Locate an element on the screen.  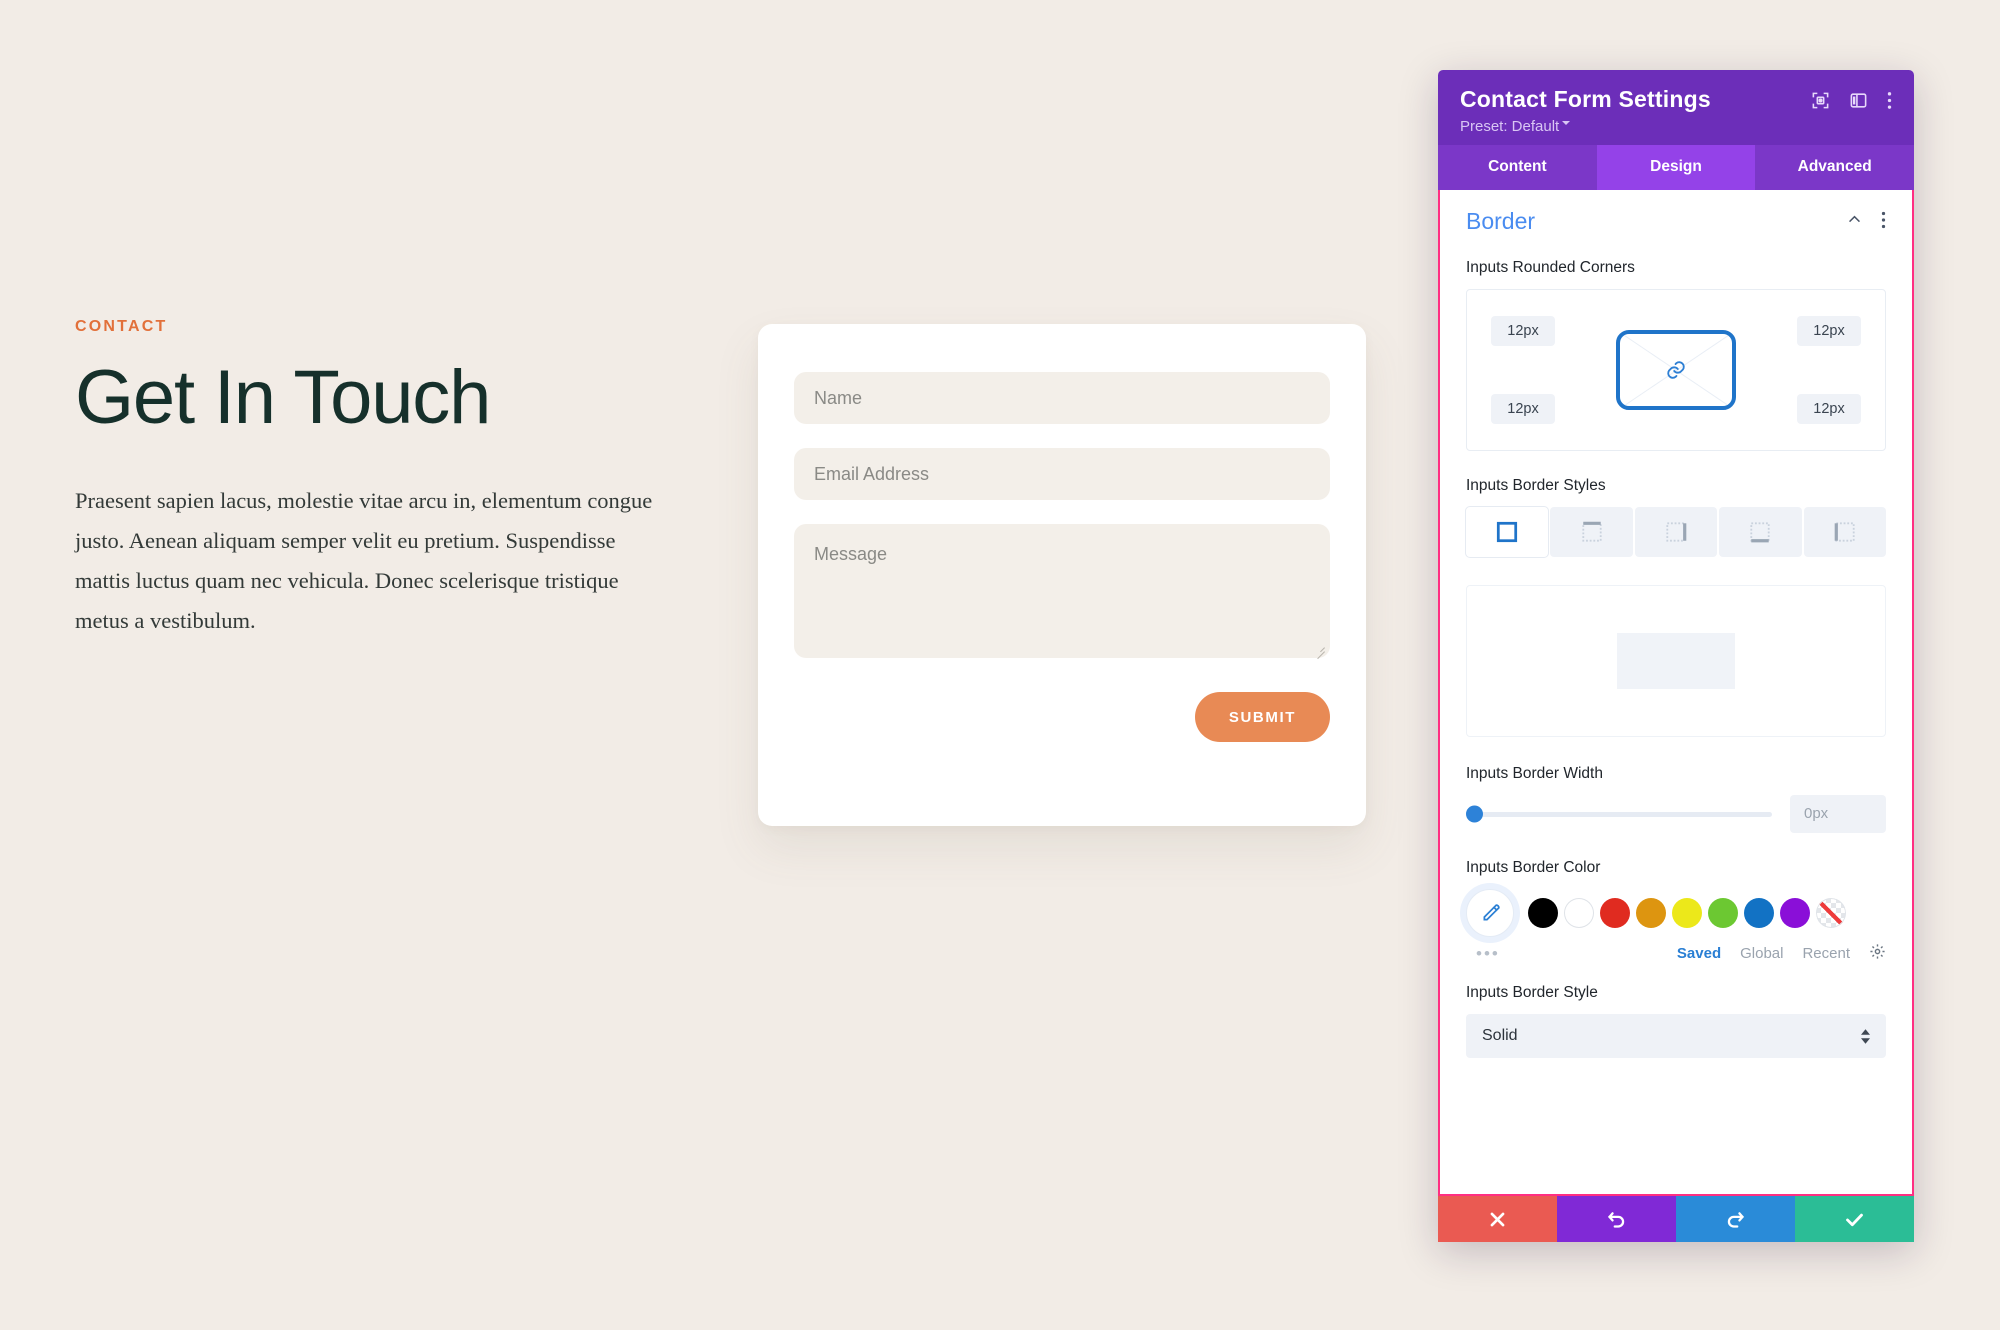
border-style-right-side is located at coordinates (1676, 532).